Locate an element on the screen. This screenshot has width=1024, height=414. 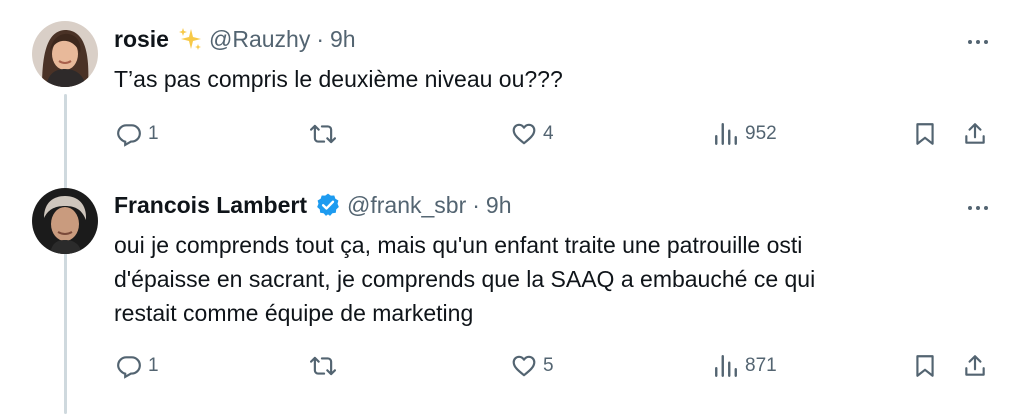
views-button: 952 is located at coordinates (745, 134).